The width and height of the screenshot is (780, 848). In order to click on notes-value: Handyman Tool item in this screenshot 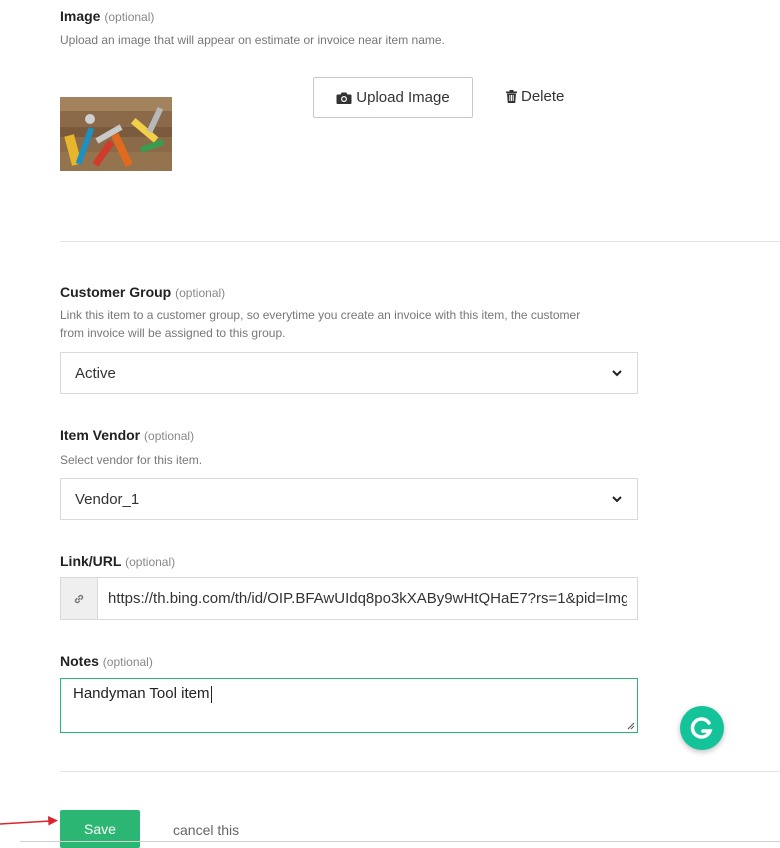, I will do `click(141, 693)`.